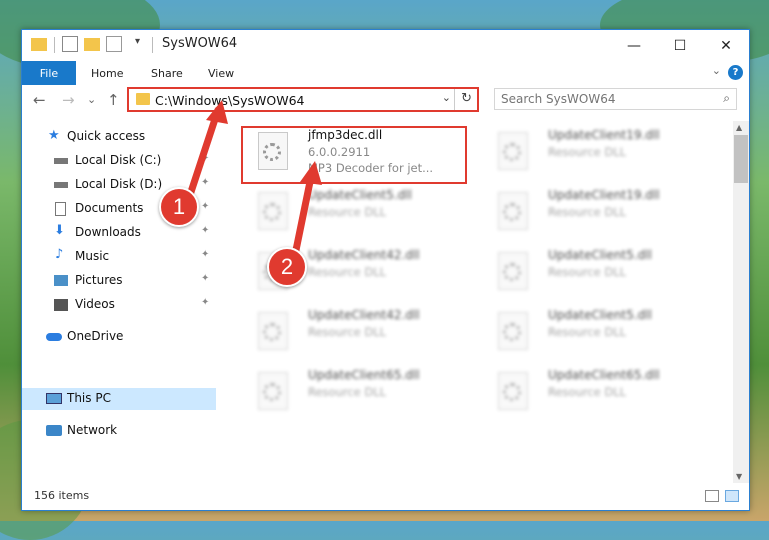 Image resolution: width=769 pixels, height=540 pixels. I want to click on new-folder-icon, so click(92, 44).